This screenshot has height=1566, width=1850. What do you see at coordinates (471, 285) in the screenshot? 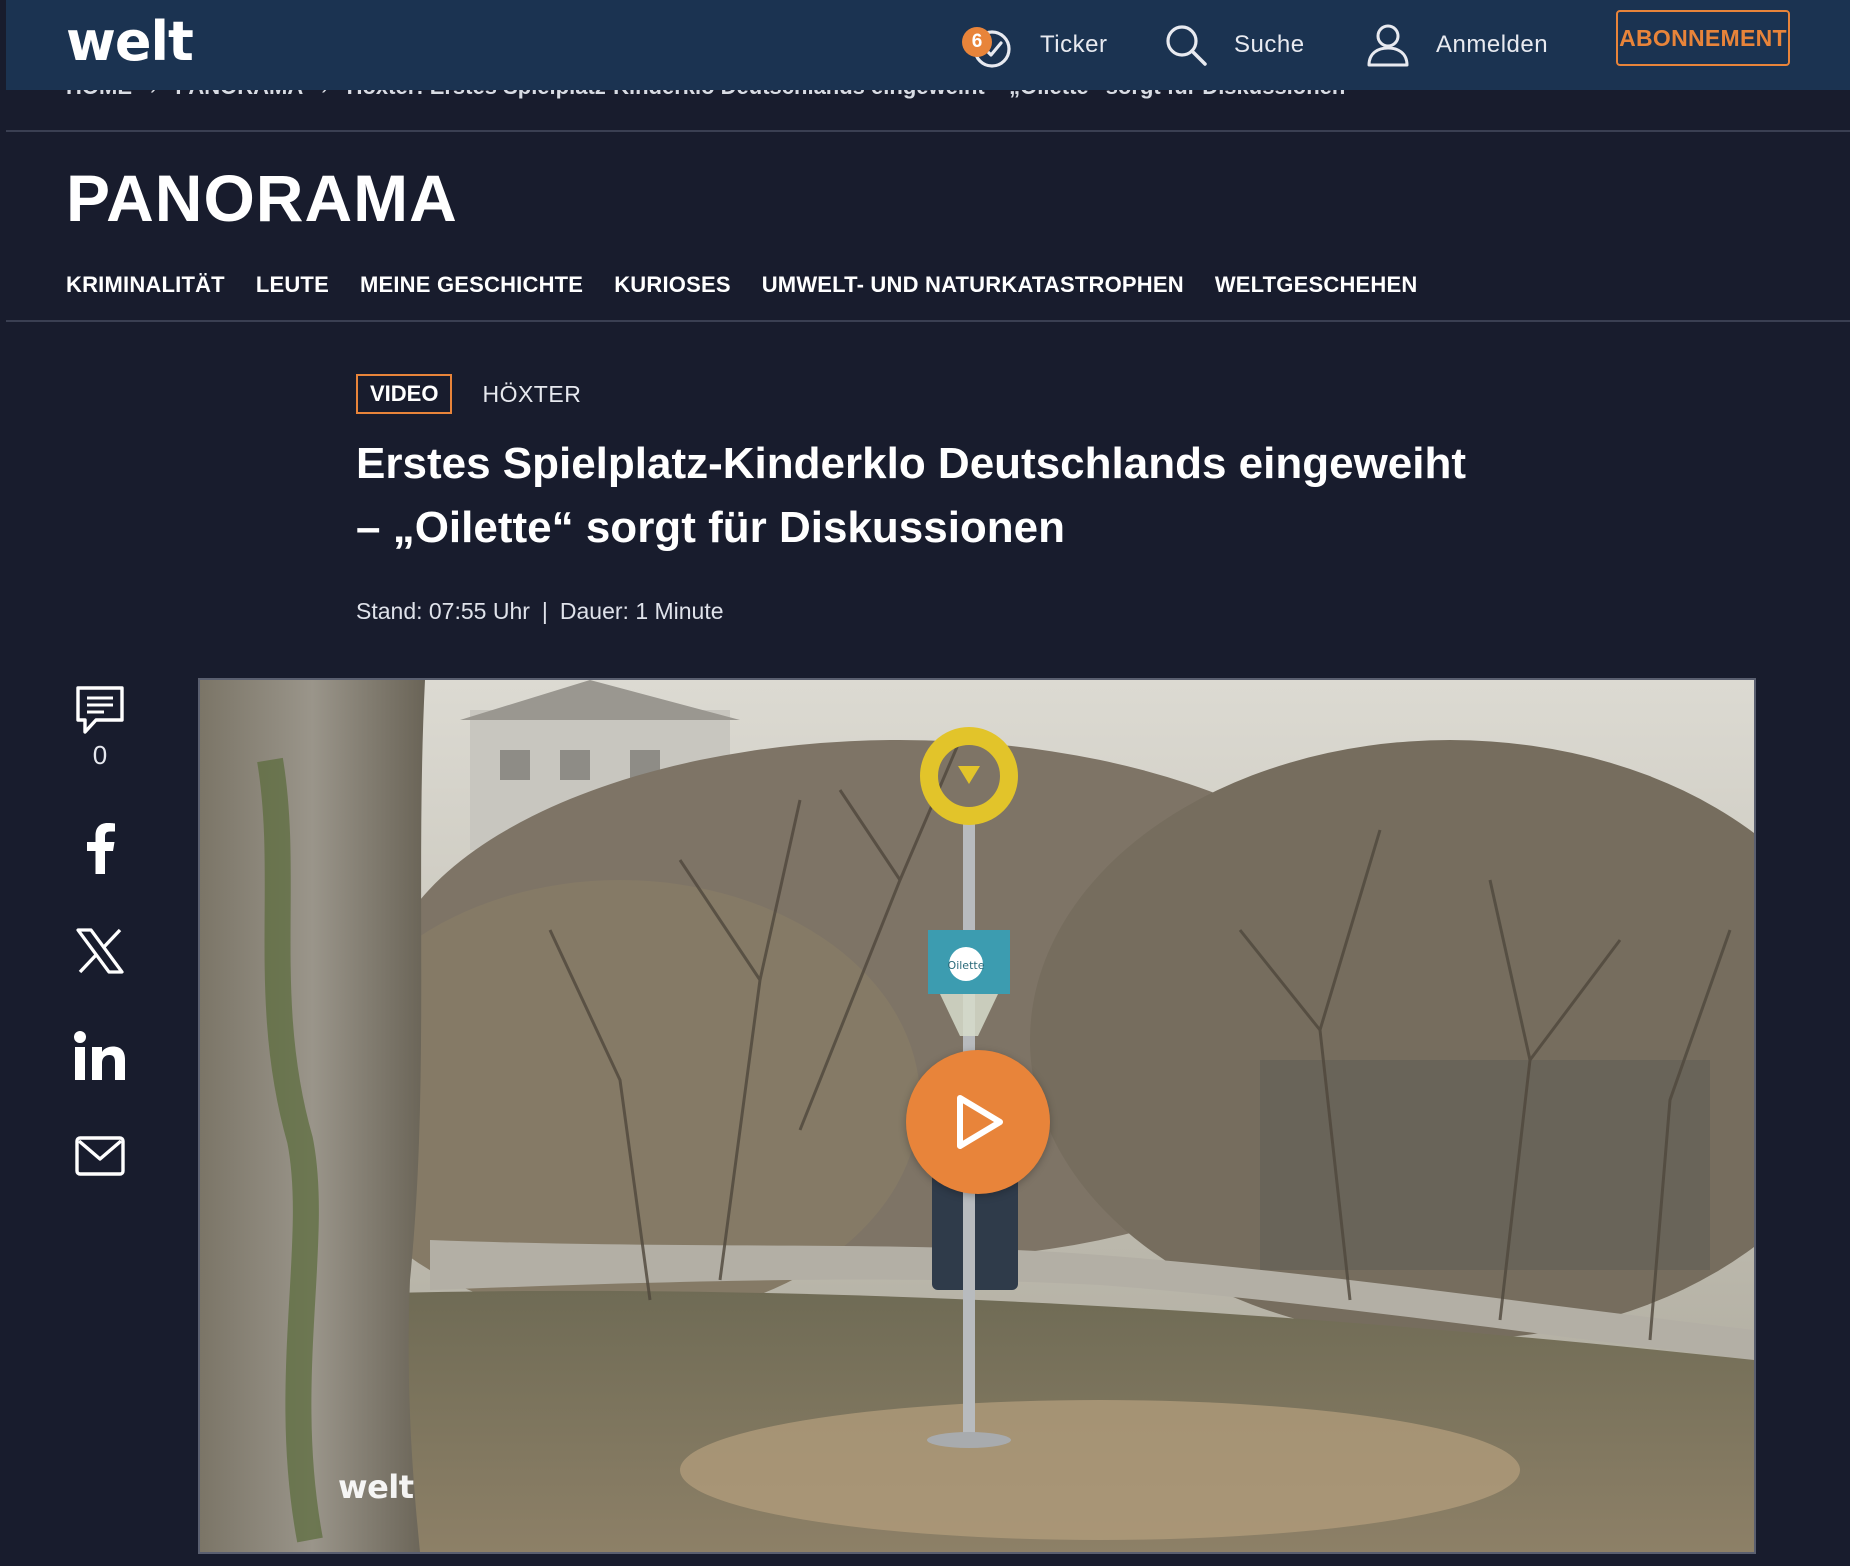
I see `subnav-item-meine-geschichte: MEINE GESCHICHTE` at bounding box center [471, 285].